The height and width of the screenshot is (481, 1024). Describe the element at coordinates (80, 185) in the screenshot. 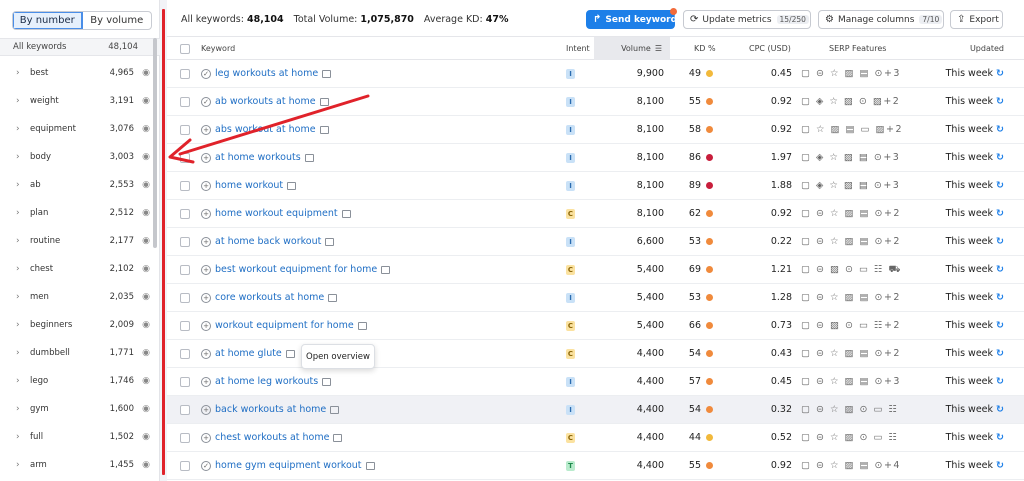

I see `group-item-ab: › ab 2,553 ◉` at that location.